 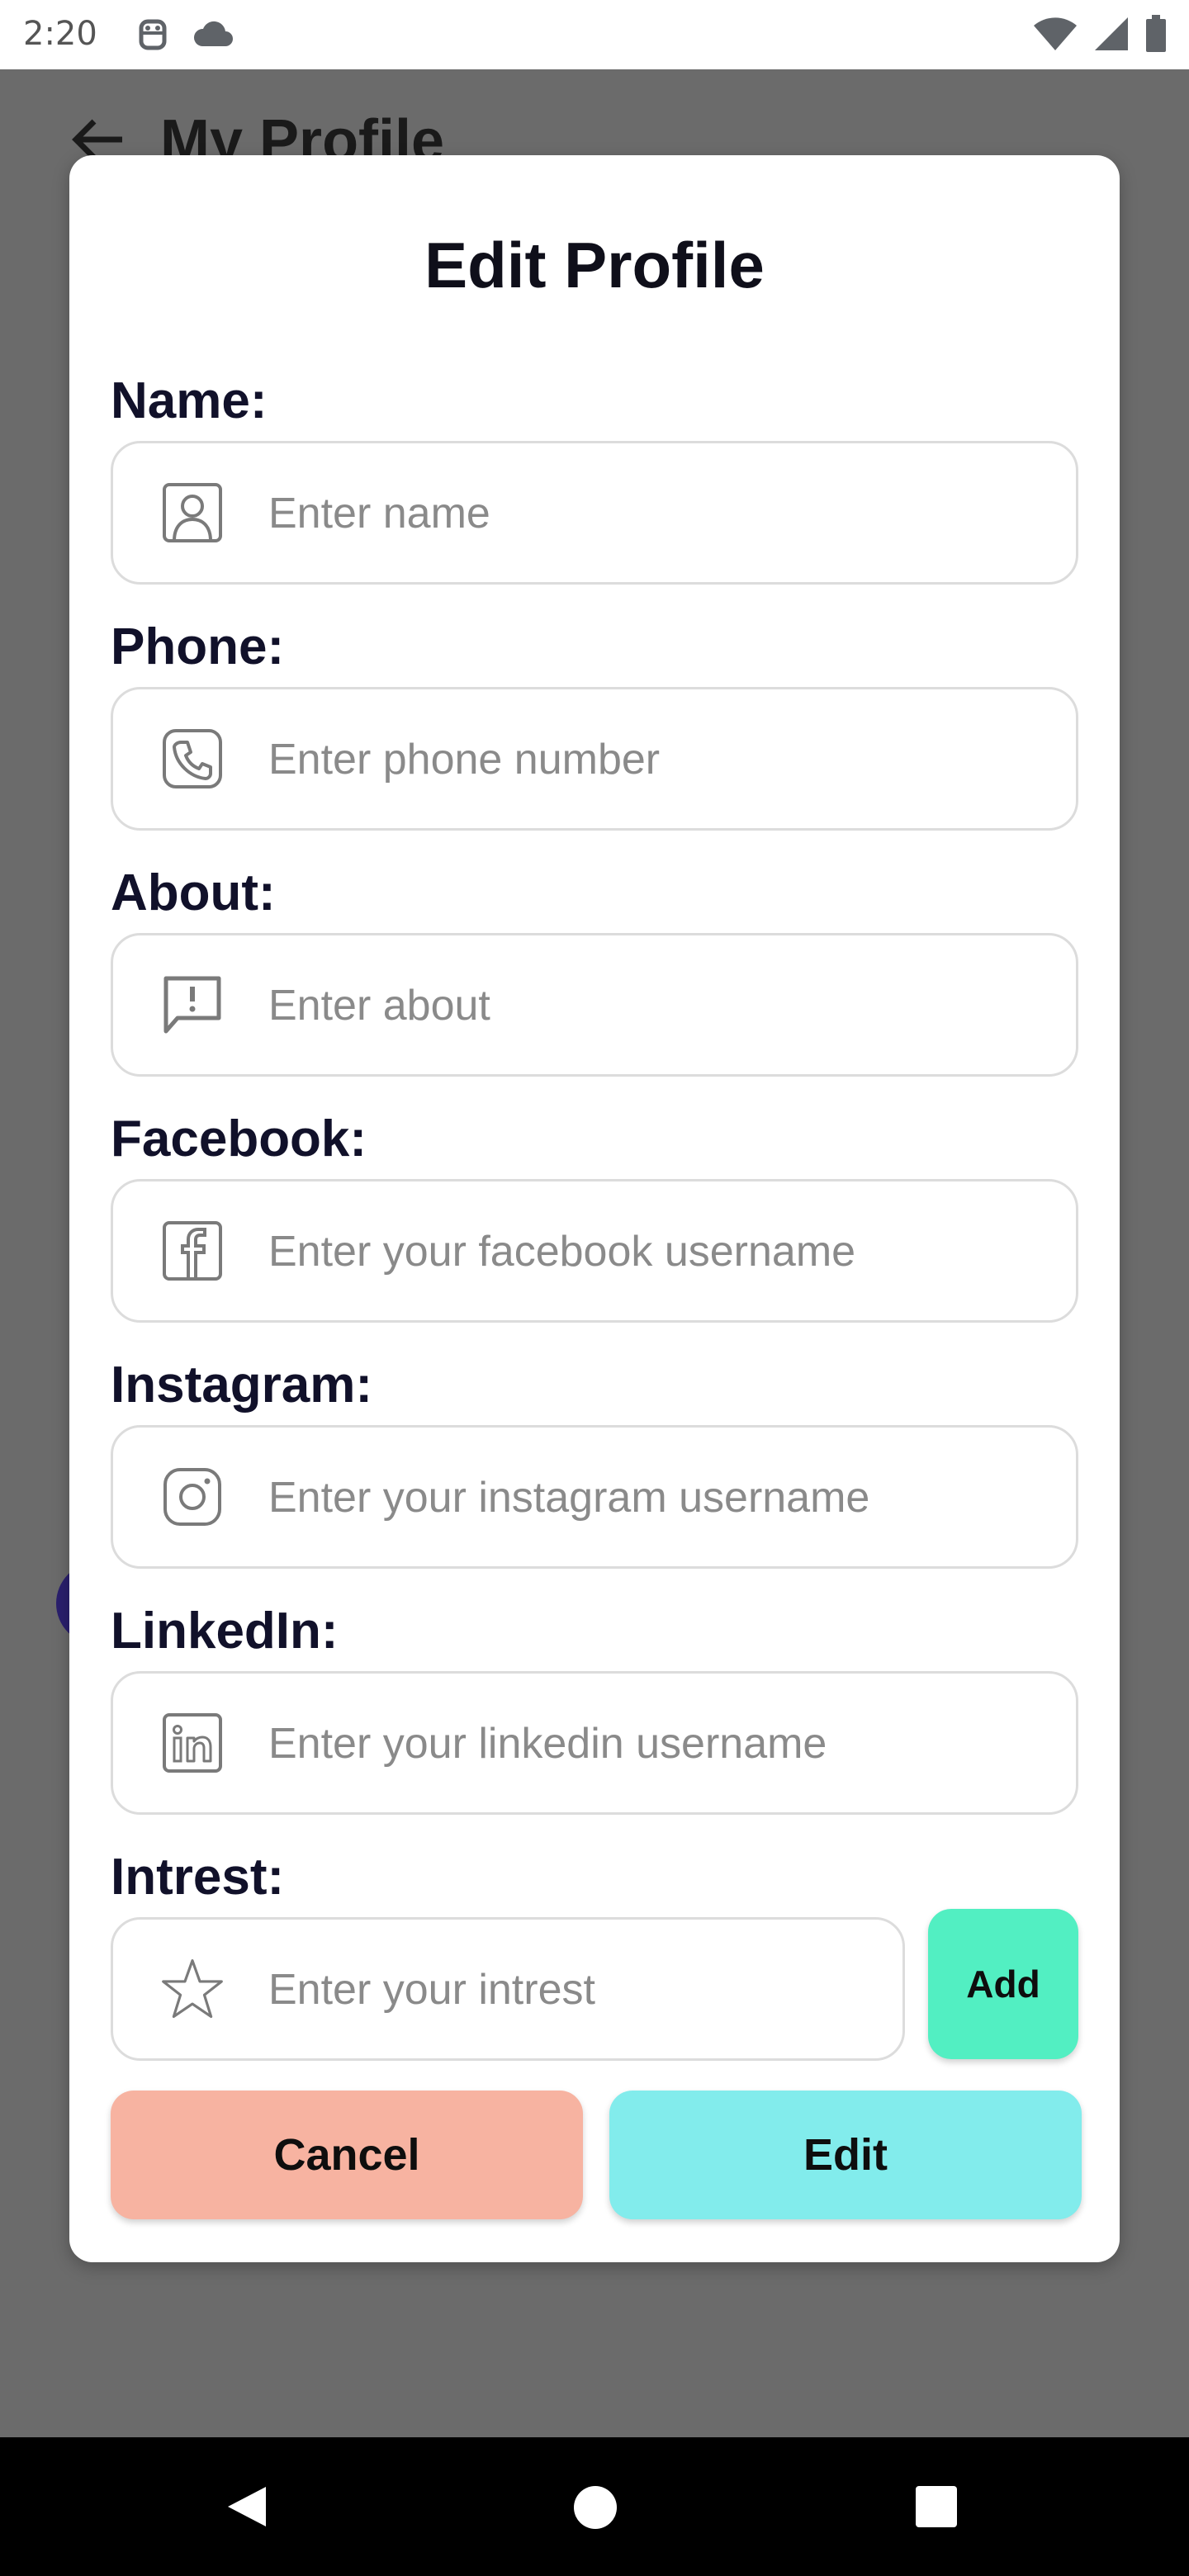 What do you see at coordinates (574, 1990) in the screenshot?
I see `interest-input` at bounding box center [574, 1990].